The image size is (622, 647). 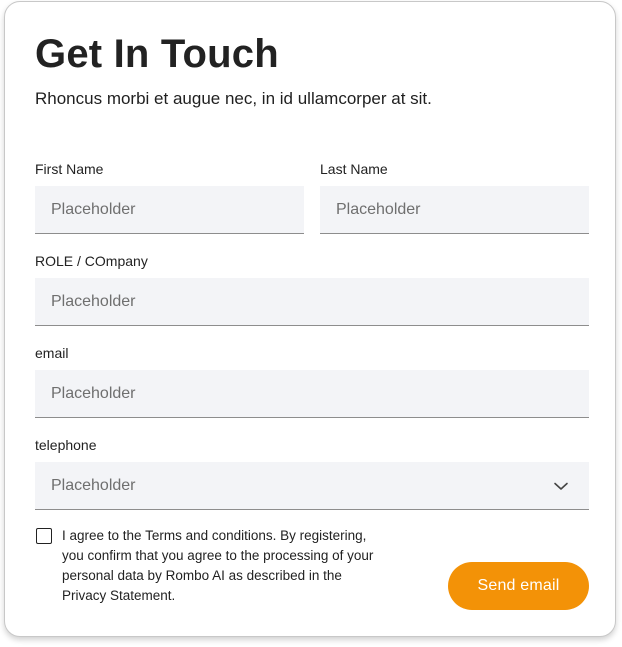 I want to click on last-name-label: Last Name, so click(x=354, y=169).